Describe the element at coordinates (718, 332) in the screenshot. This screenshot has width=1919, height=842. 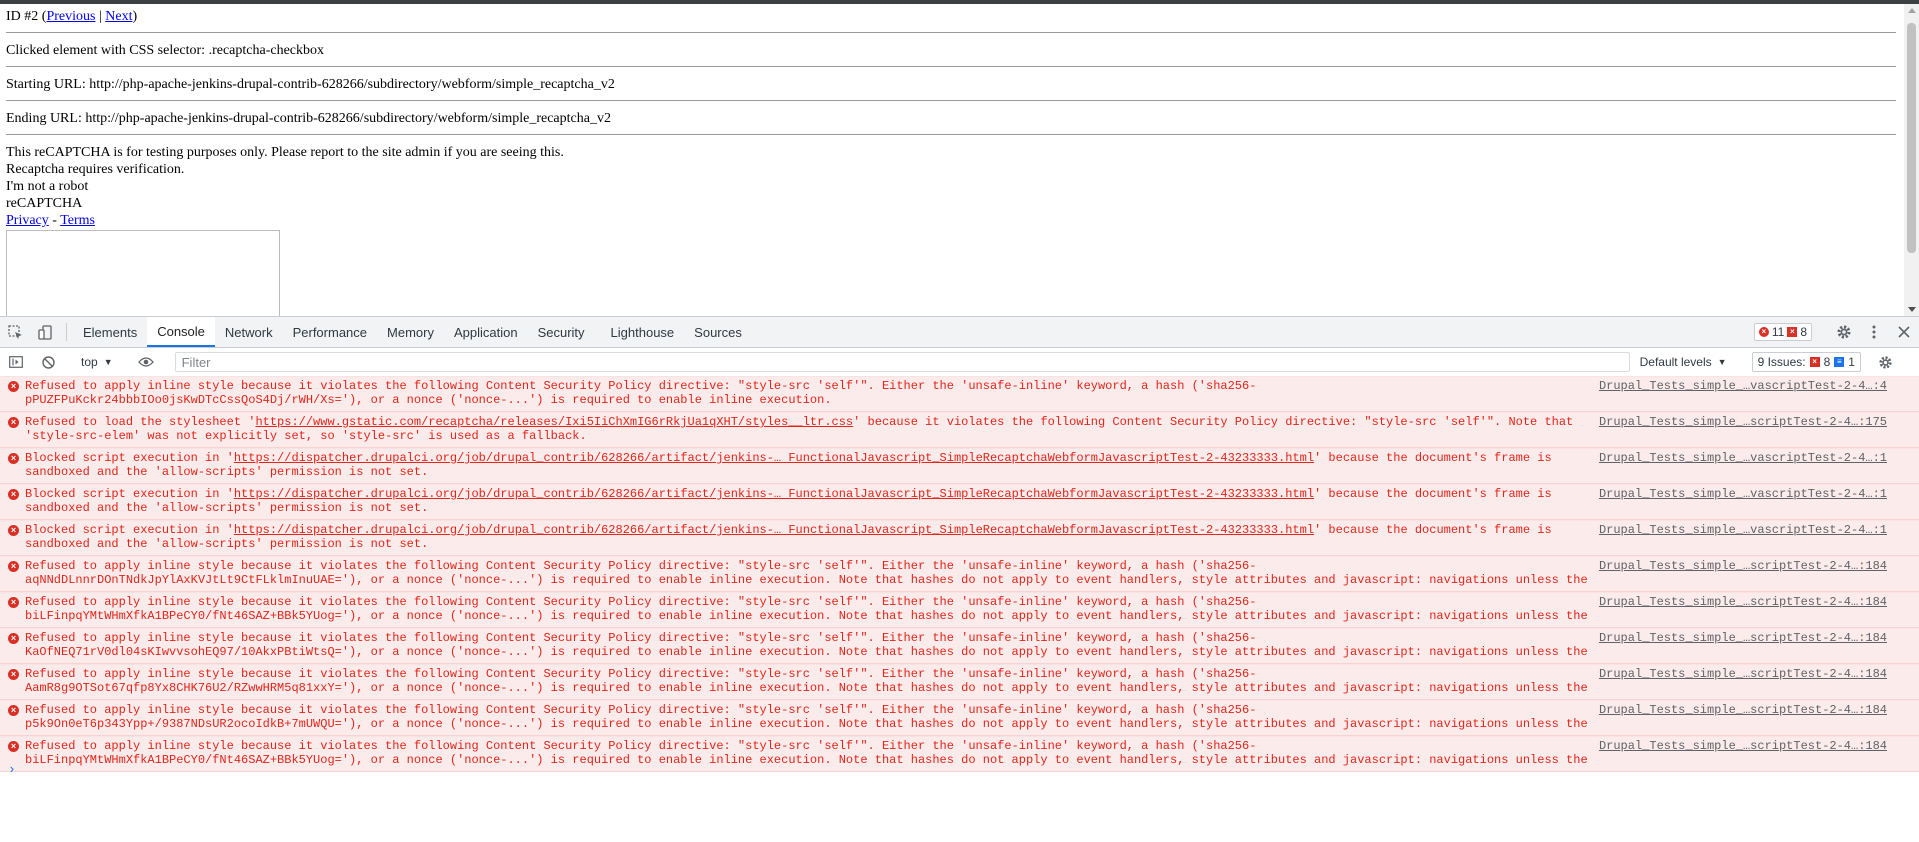
I see `tab-sources: Sources` at that location.